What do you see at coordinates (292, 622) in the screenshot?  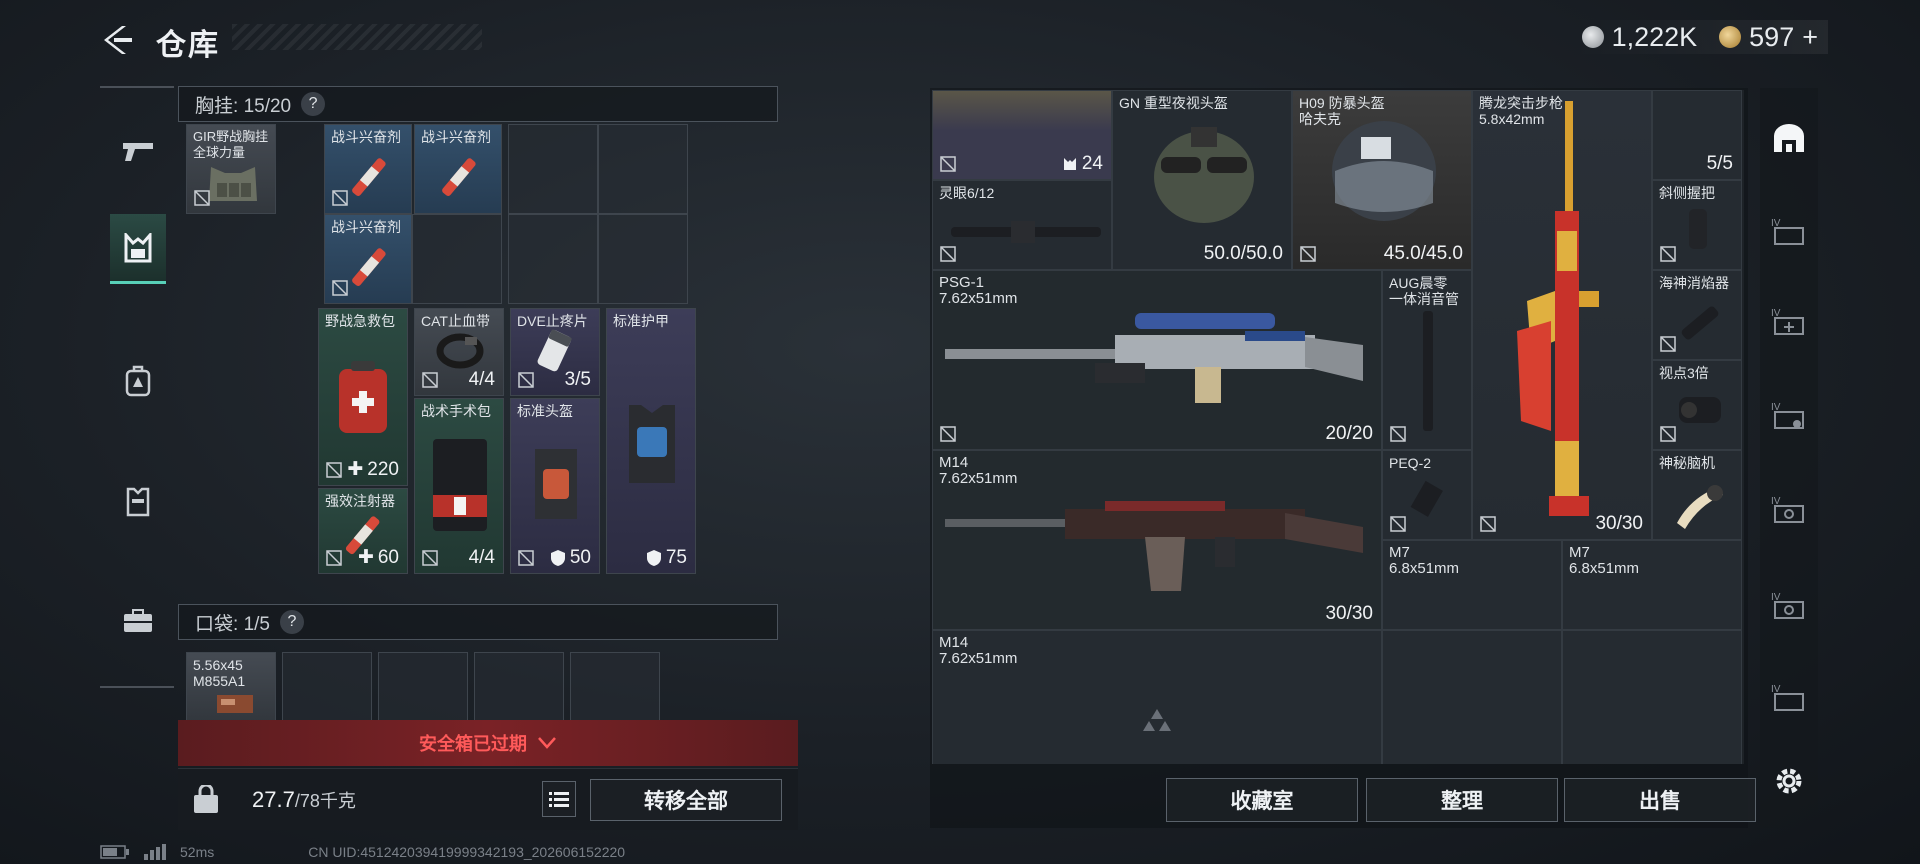 I see `pocket-help-button: ?` at bounding box center [292, 622].